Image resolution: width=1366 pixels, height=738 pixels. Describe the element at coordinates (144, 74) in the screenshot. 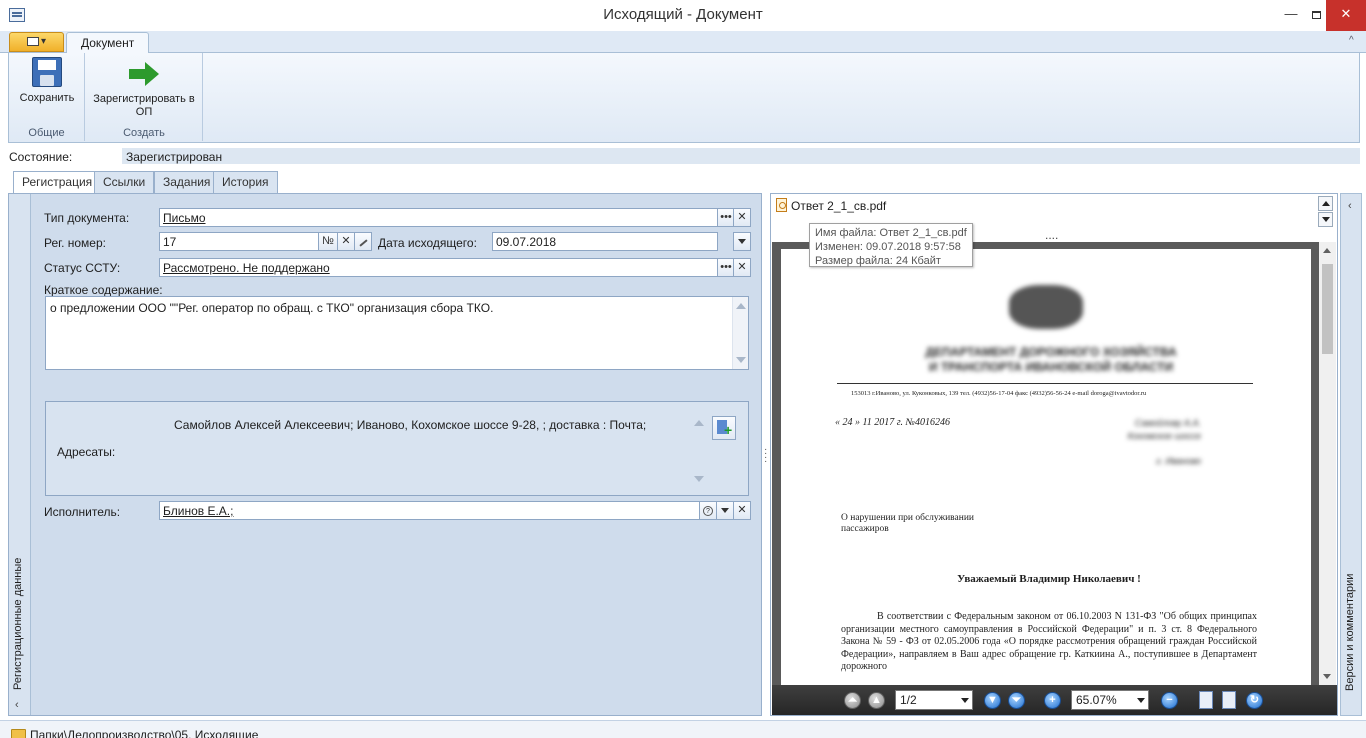

I see `green-arrow-icon` at that location.